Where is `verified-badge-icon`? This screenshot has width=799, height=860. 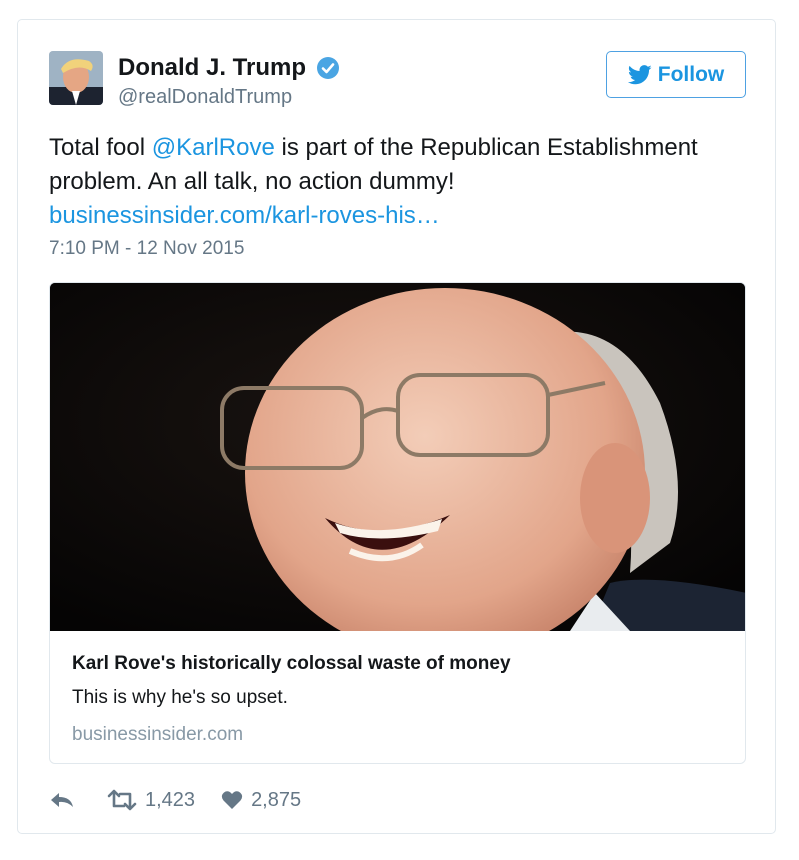 verified-badge-icon is located at coordinates (328, 68).